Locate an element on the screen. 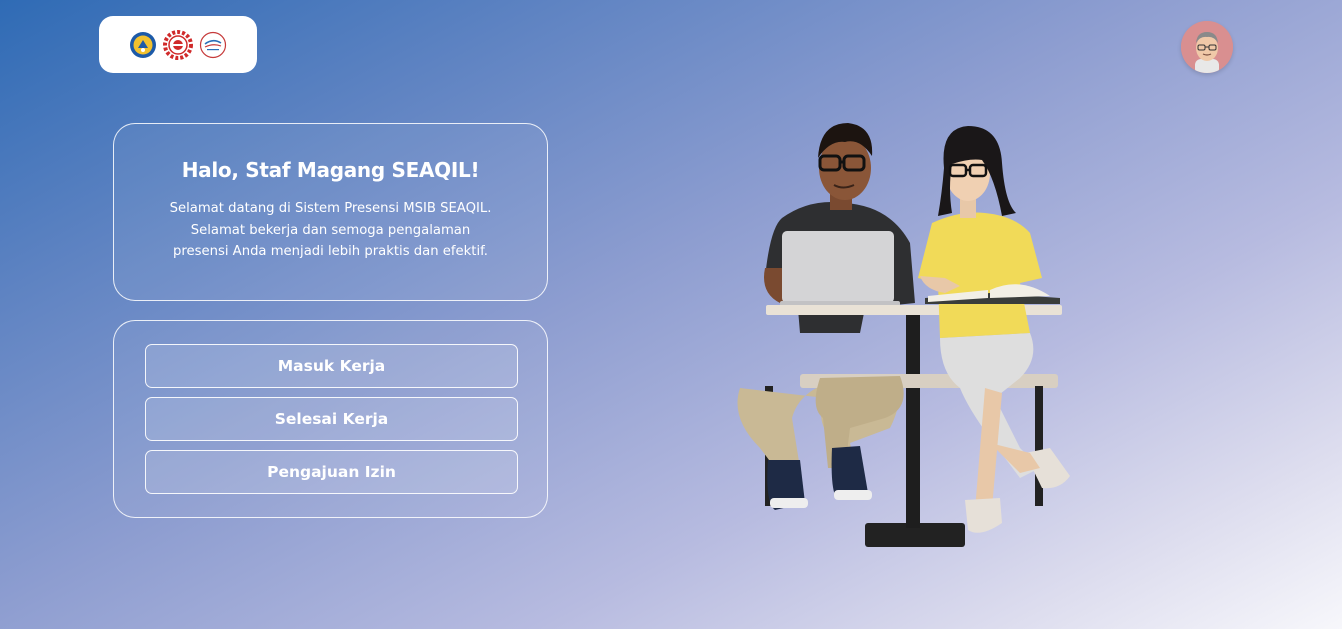 Image resolution: width=1342 pixels, height=629 pixels. user-avatar-icon is located at coordinates (1207, 47).